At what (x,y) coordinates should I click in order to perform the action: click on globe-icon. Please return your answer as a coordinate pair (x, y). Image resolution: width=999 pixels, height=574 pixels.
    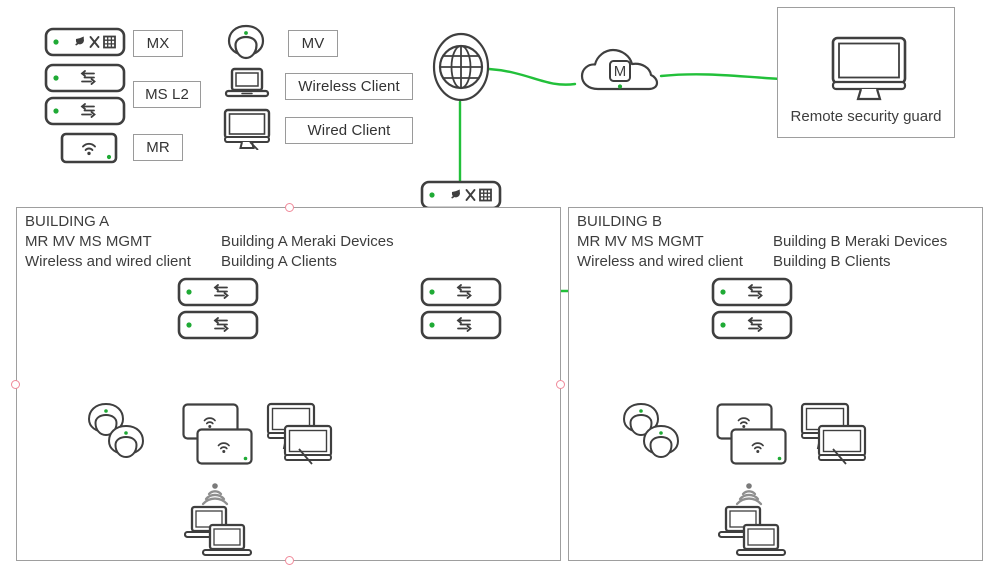
    Looking at the image, I should click on (461, 67).